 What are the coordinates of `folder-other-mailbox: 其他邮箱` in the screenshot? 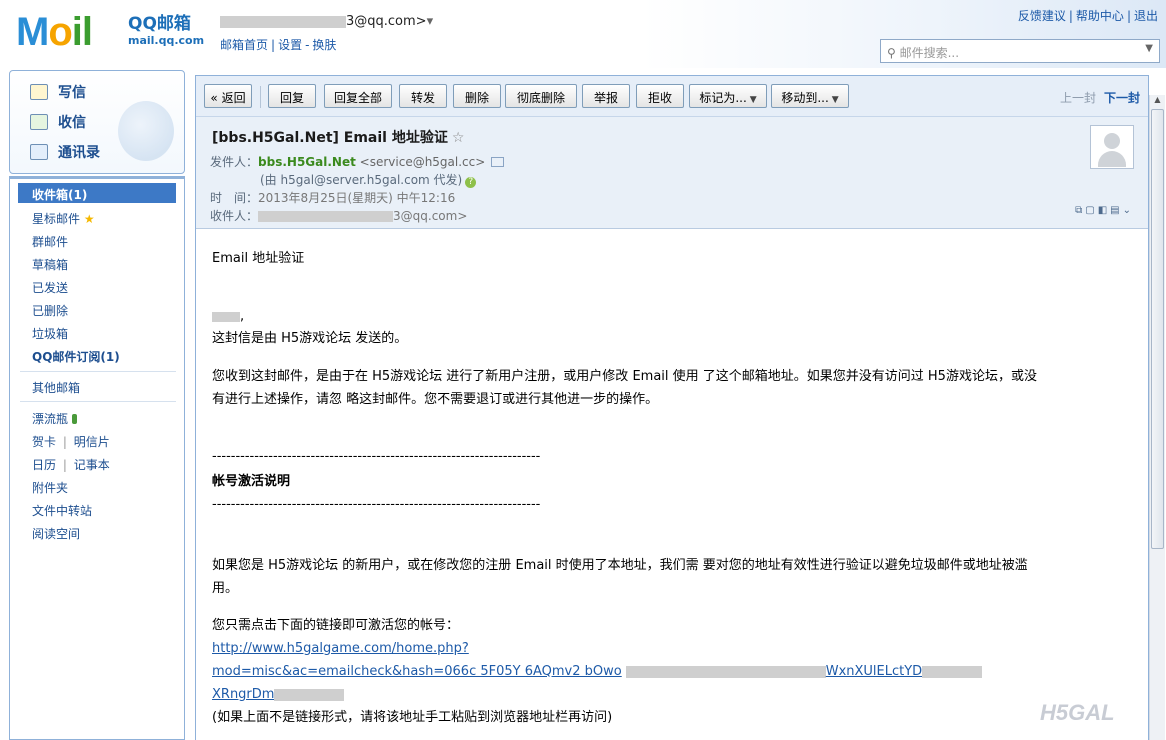 It's located at (56, 387).